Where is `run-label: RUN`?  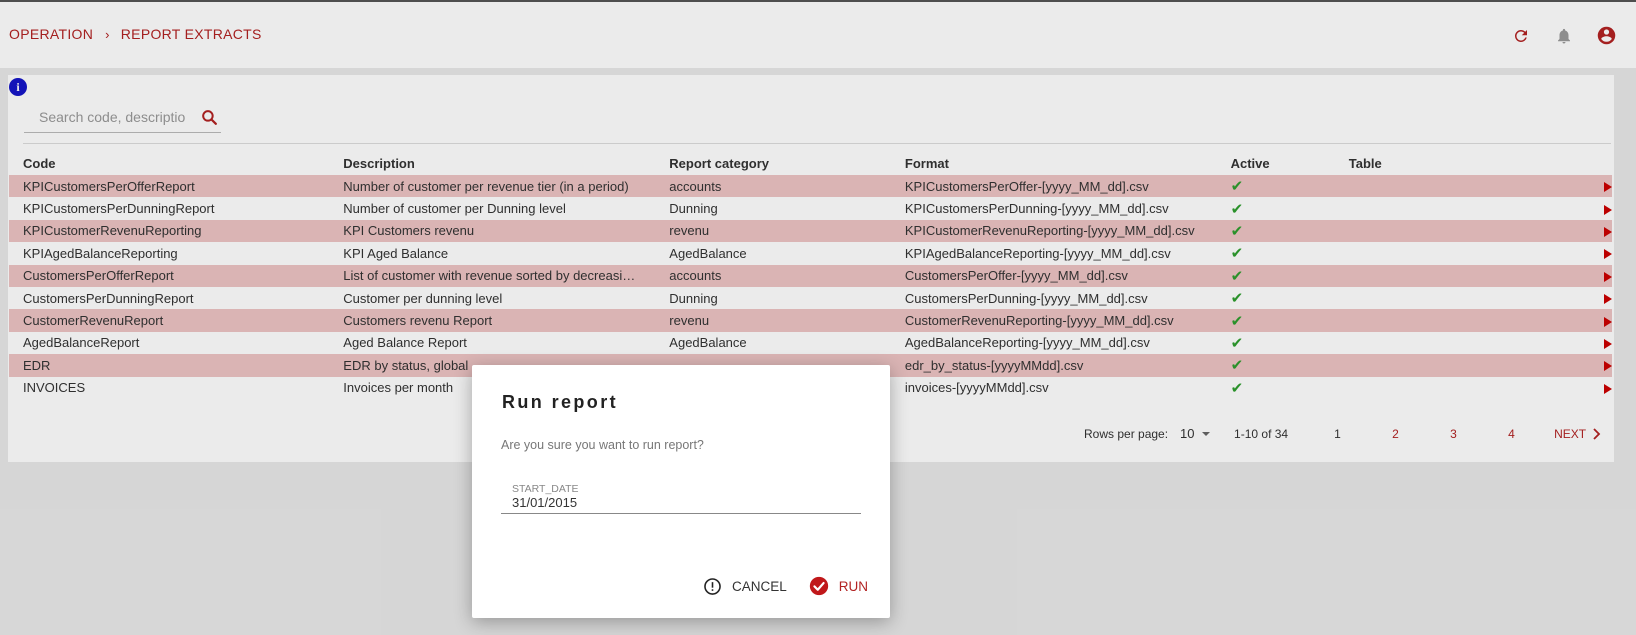
run-label: RUN is located at coordinates (853, 586).